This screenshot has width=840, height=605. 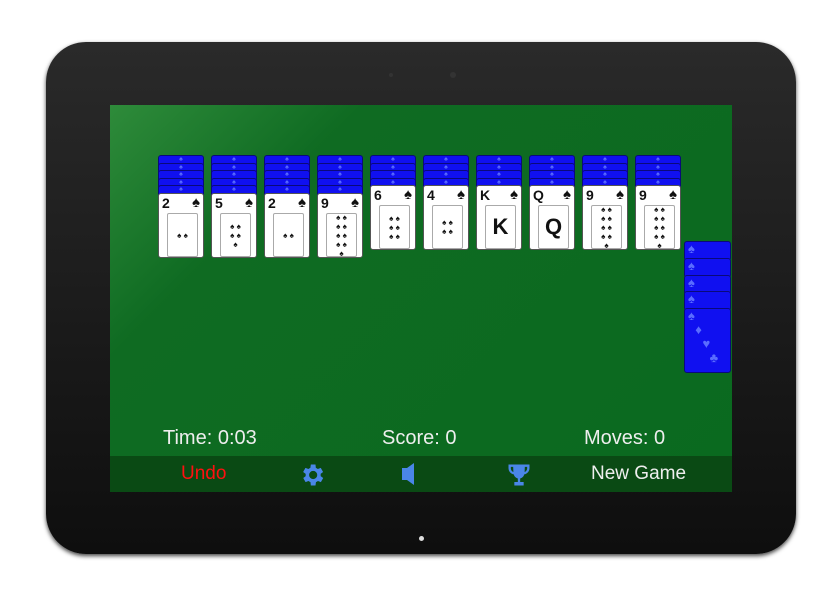 What do you see at coordinates (421, 474) in the screenshot?
I see `toolbar: Undo New Game` at bounding box center [421, 474].